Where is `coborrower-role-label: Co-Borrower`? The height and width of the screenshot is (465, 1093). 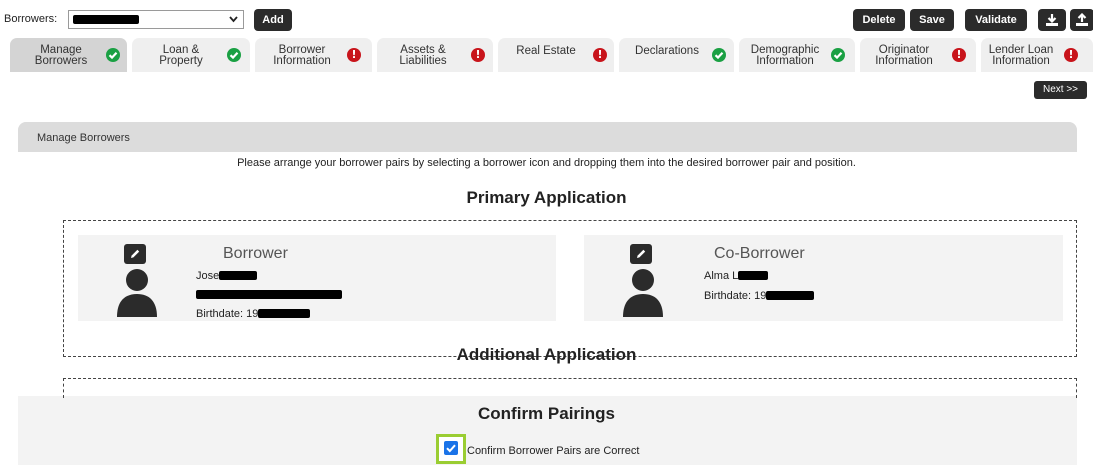 coborrower-role-label: Co-Borrower is located at coordinates (759, 253).